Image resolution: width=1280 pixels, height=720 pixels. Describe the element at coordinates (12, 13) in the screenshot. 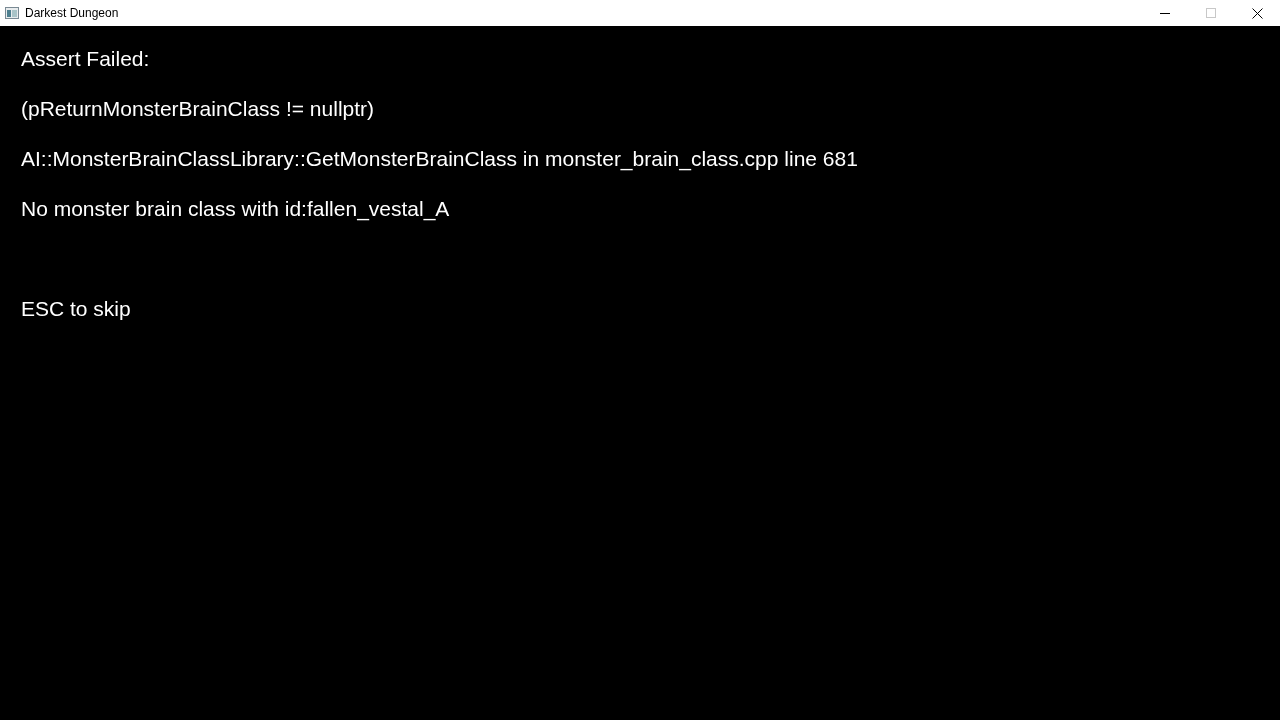

I see `app-window-icon` at that location.